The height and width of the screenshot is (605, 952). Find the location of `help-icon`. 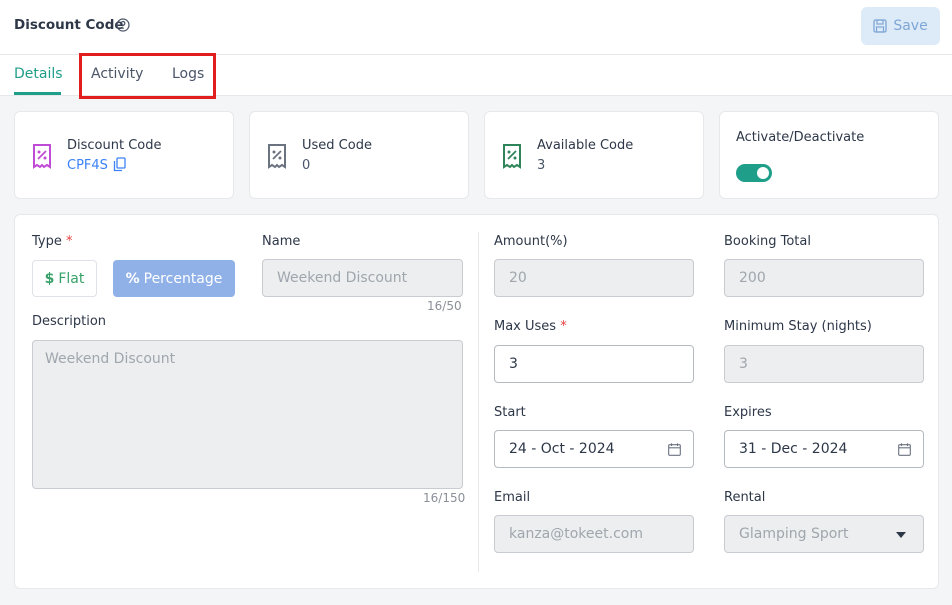

help-icon is located at coordinates (123, 25).